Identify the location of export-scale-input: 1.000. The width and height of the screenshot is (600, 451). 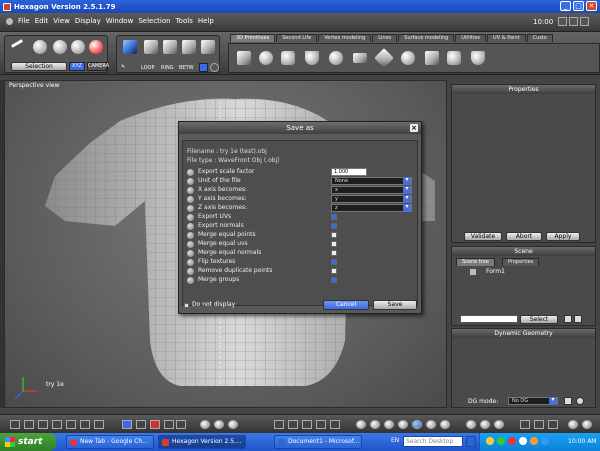
(349, 172).